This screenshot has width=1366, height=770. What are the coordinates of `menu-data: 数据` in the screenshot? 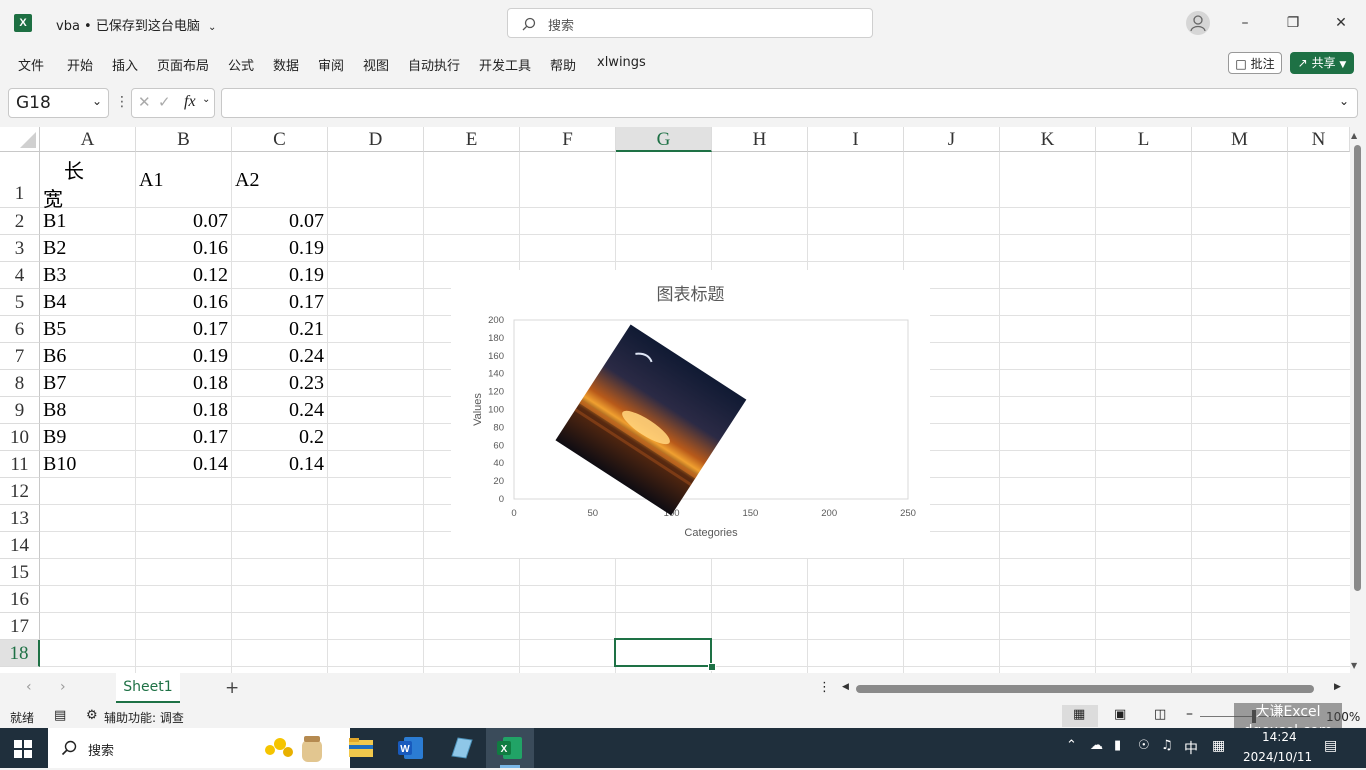 It's located at (286, 64).